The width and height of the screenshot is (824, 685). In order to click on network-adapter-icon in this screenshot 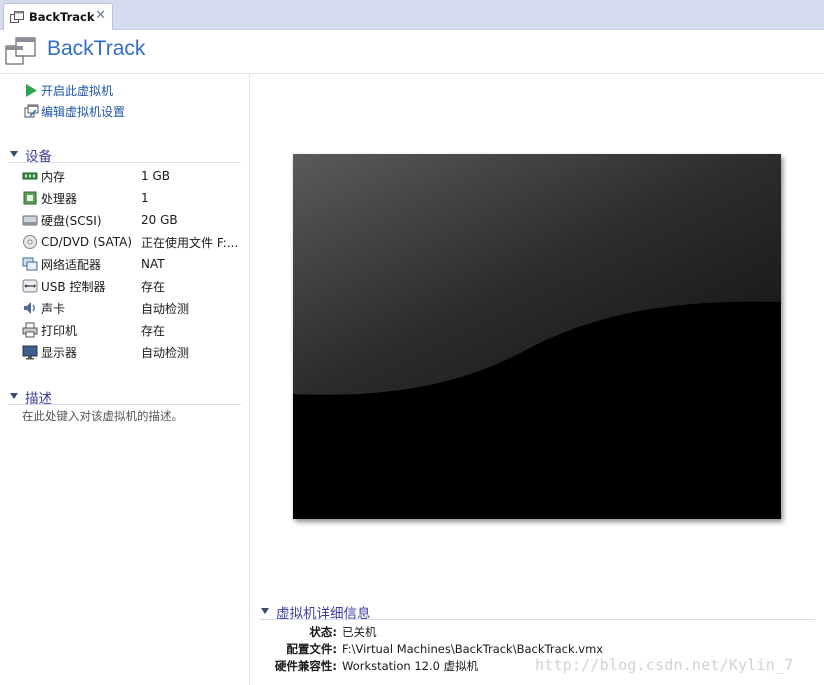, I will do `click(30, 264)`.